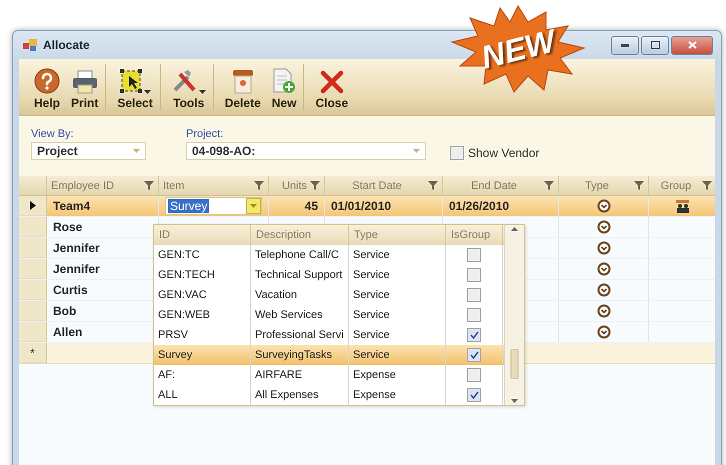 Image resolution: width=726 pixels, height=465 pixels. What do you see at coordinates (299, 335) in the screenshot?
I see `table-cell: Professional Servi` at bounding box center [299, 335].